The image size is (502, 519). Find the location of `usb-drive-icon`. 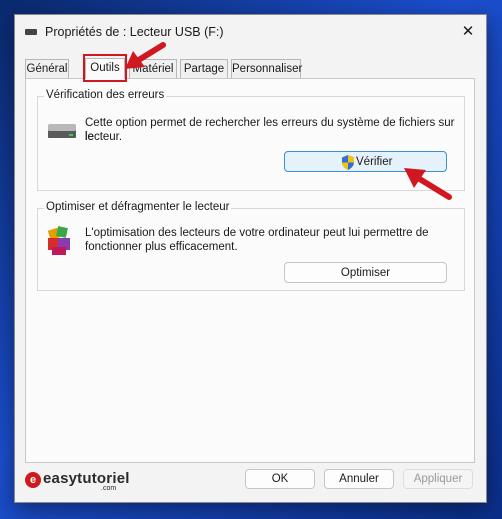

usb-drive-icon is located at coordinates (31, 32).